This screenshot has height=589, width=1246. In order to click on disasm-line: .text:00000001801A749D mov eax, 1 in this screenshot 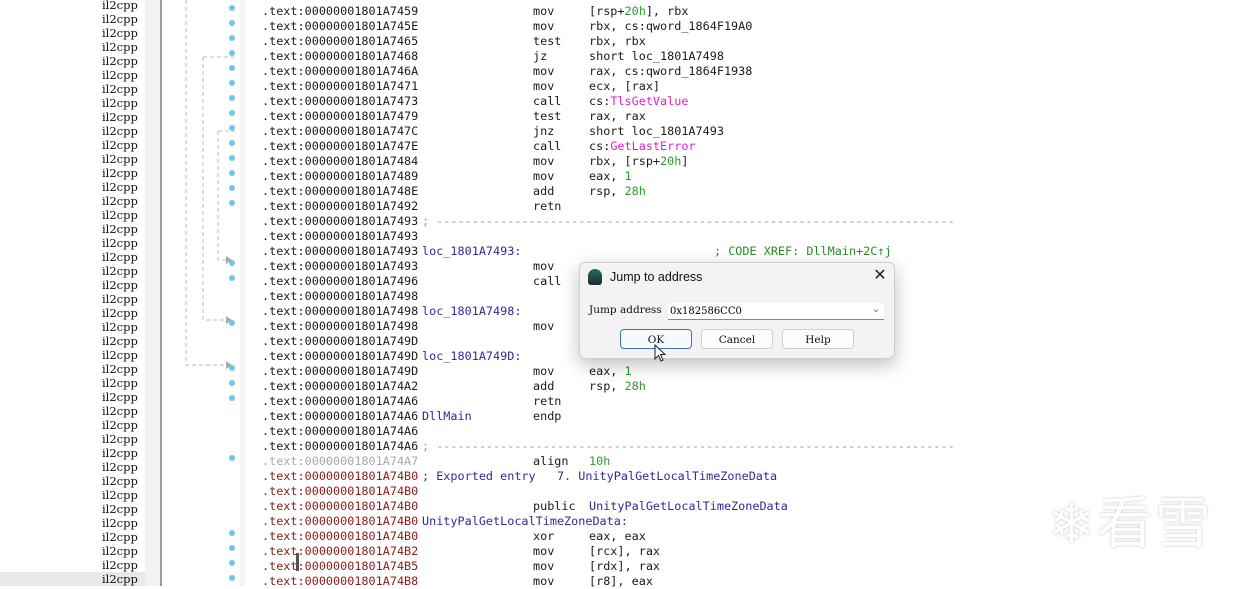, I will do `click(447, 371)`.